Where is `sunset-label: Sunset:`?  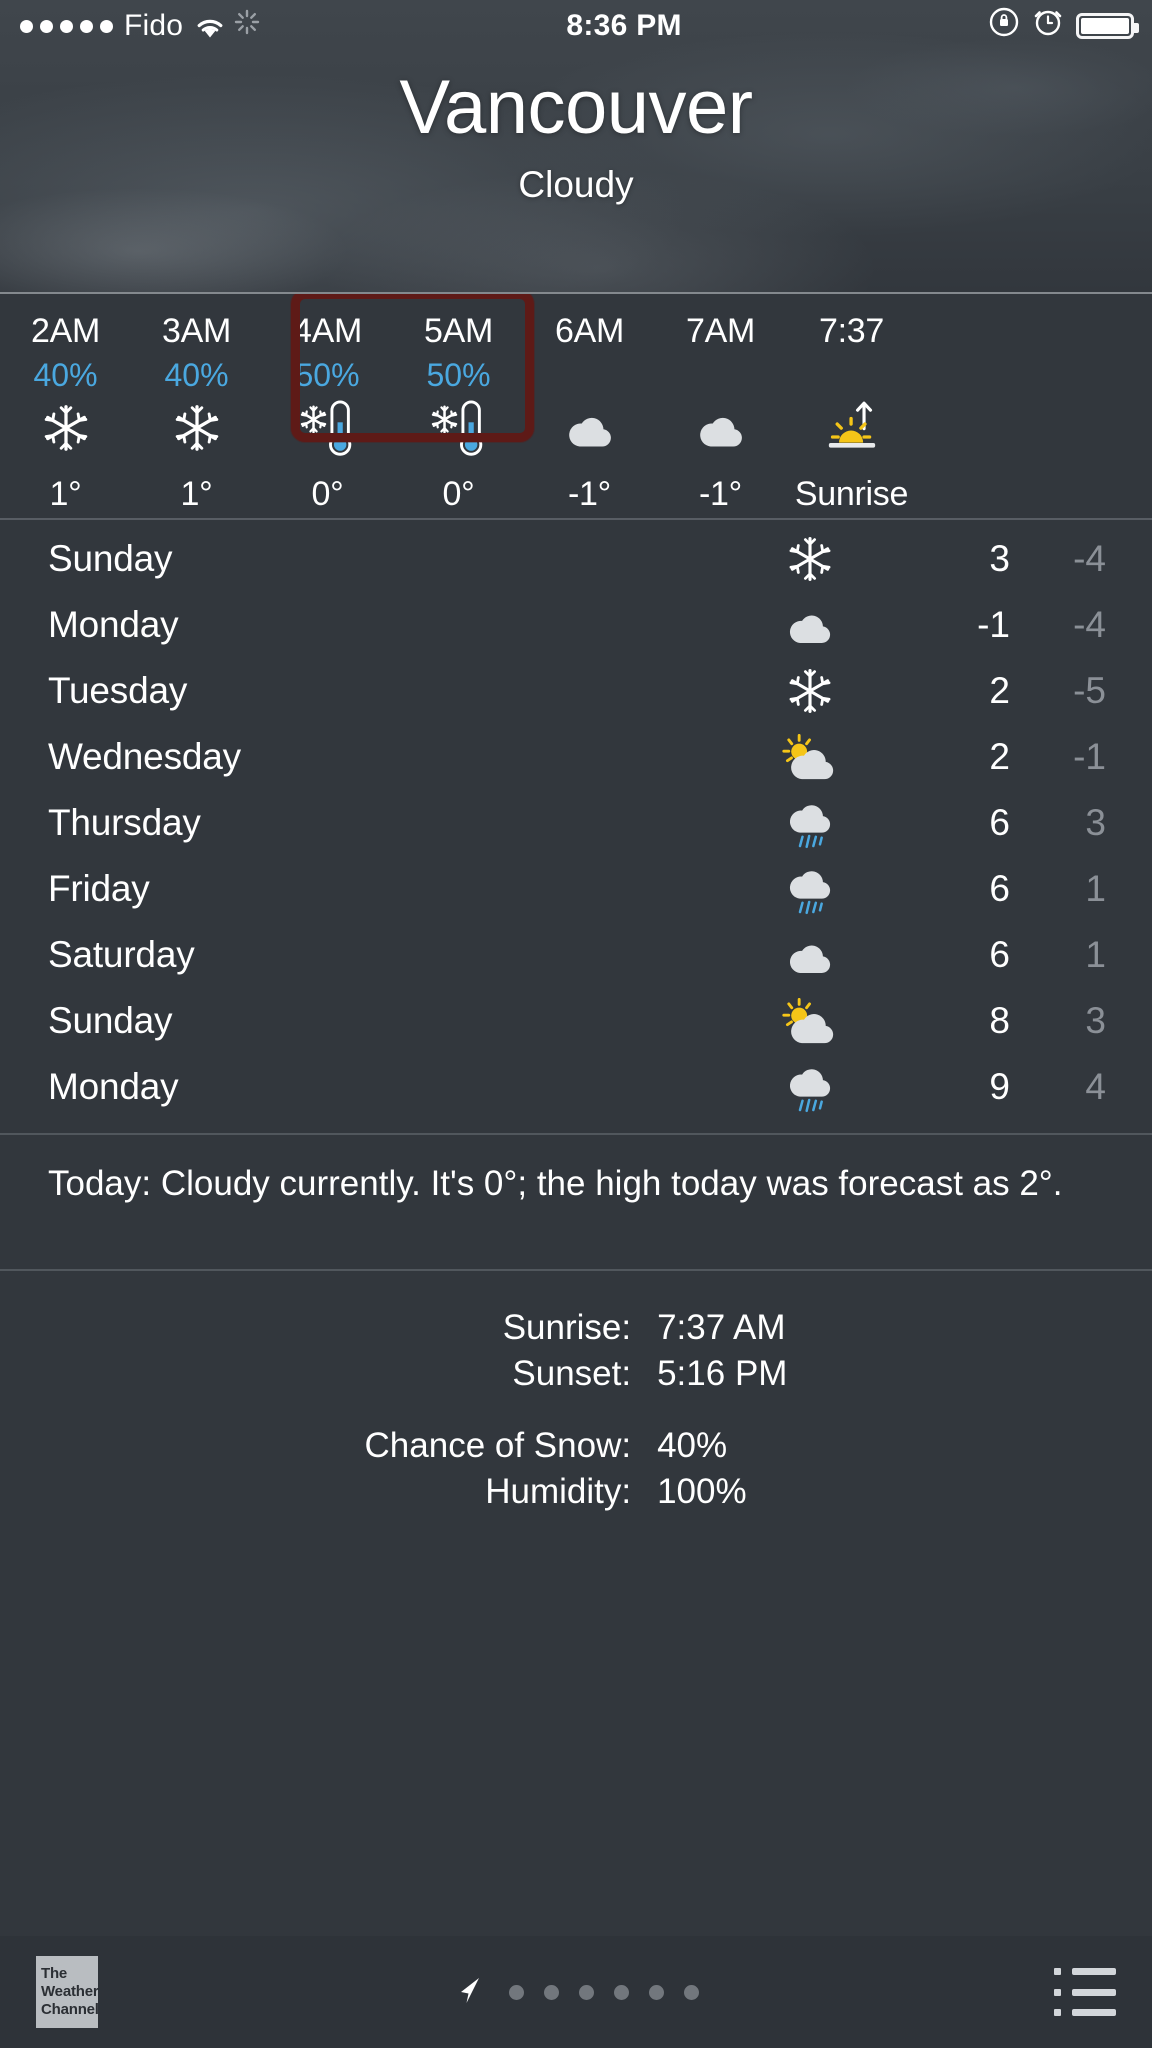
sunset-label: Sunset: is located at coordinates (572, 1373).